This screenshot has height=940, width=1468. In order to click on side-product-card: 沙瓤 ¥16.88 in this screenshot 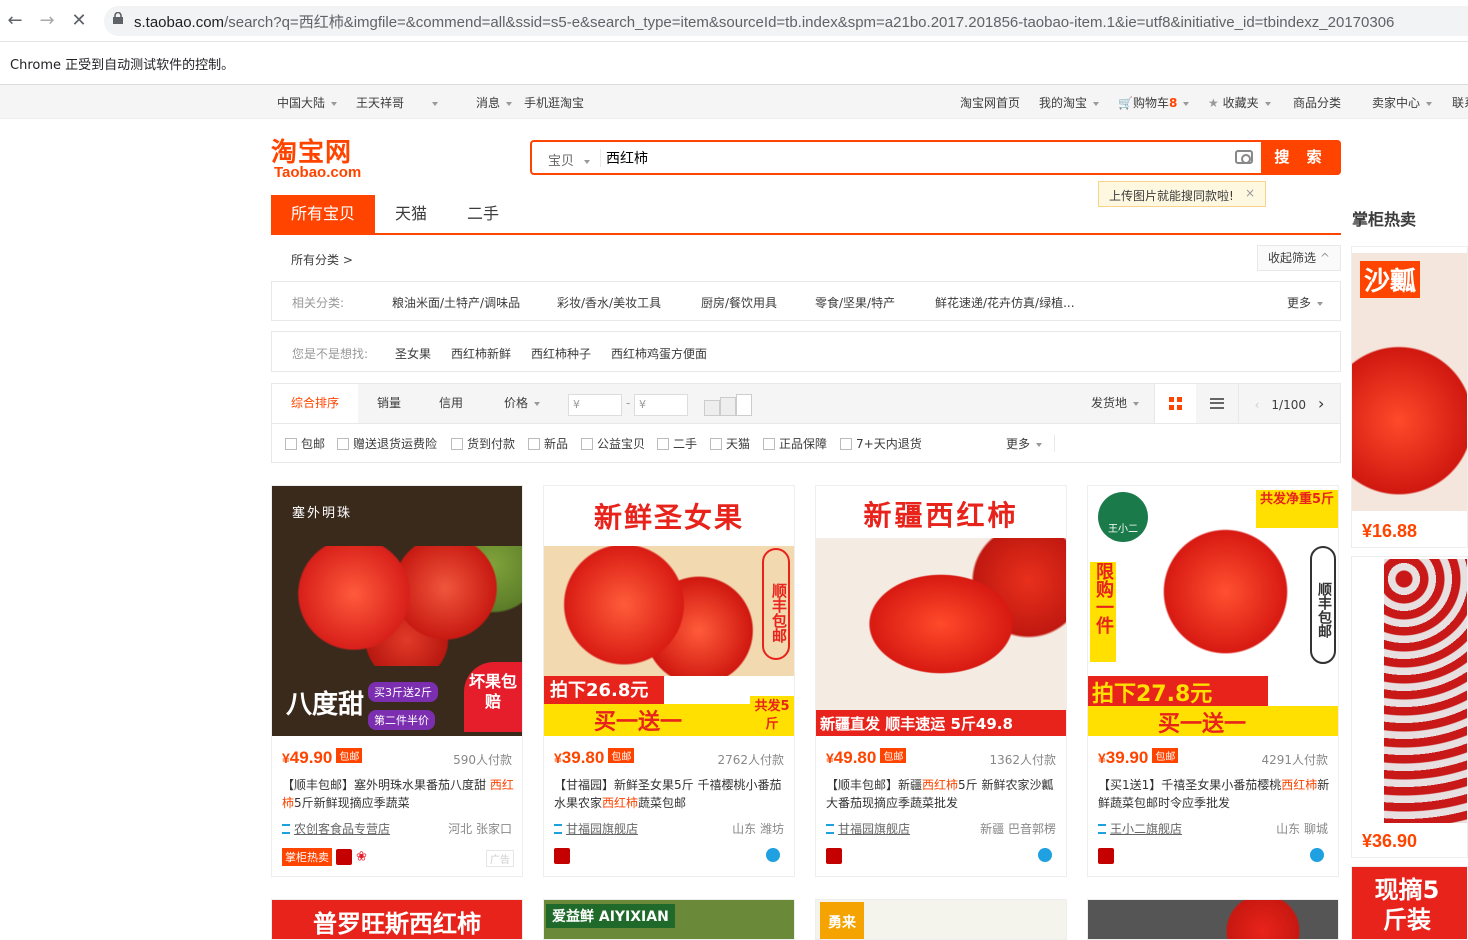, I will do `click(1409, 397)`.